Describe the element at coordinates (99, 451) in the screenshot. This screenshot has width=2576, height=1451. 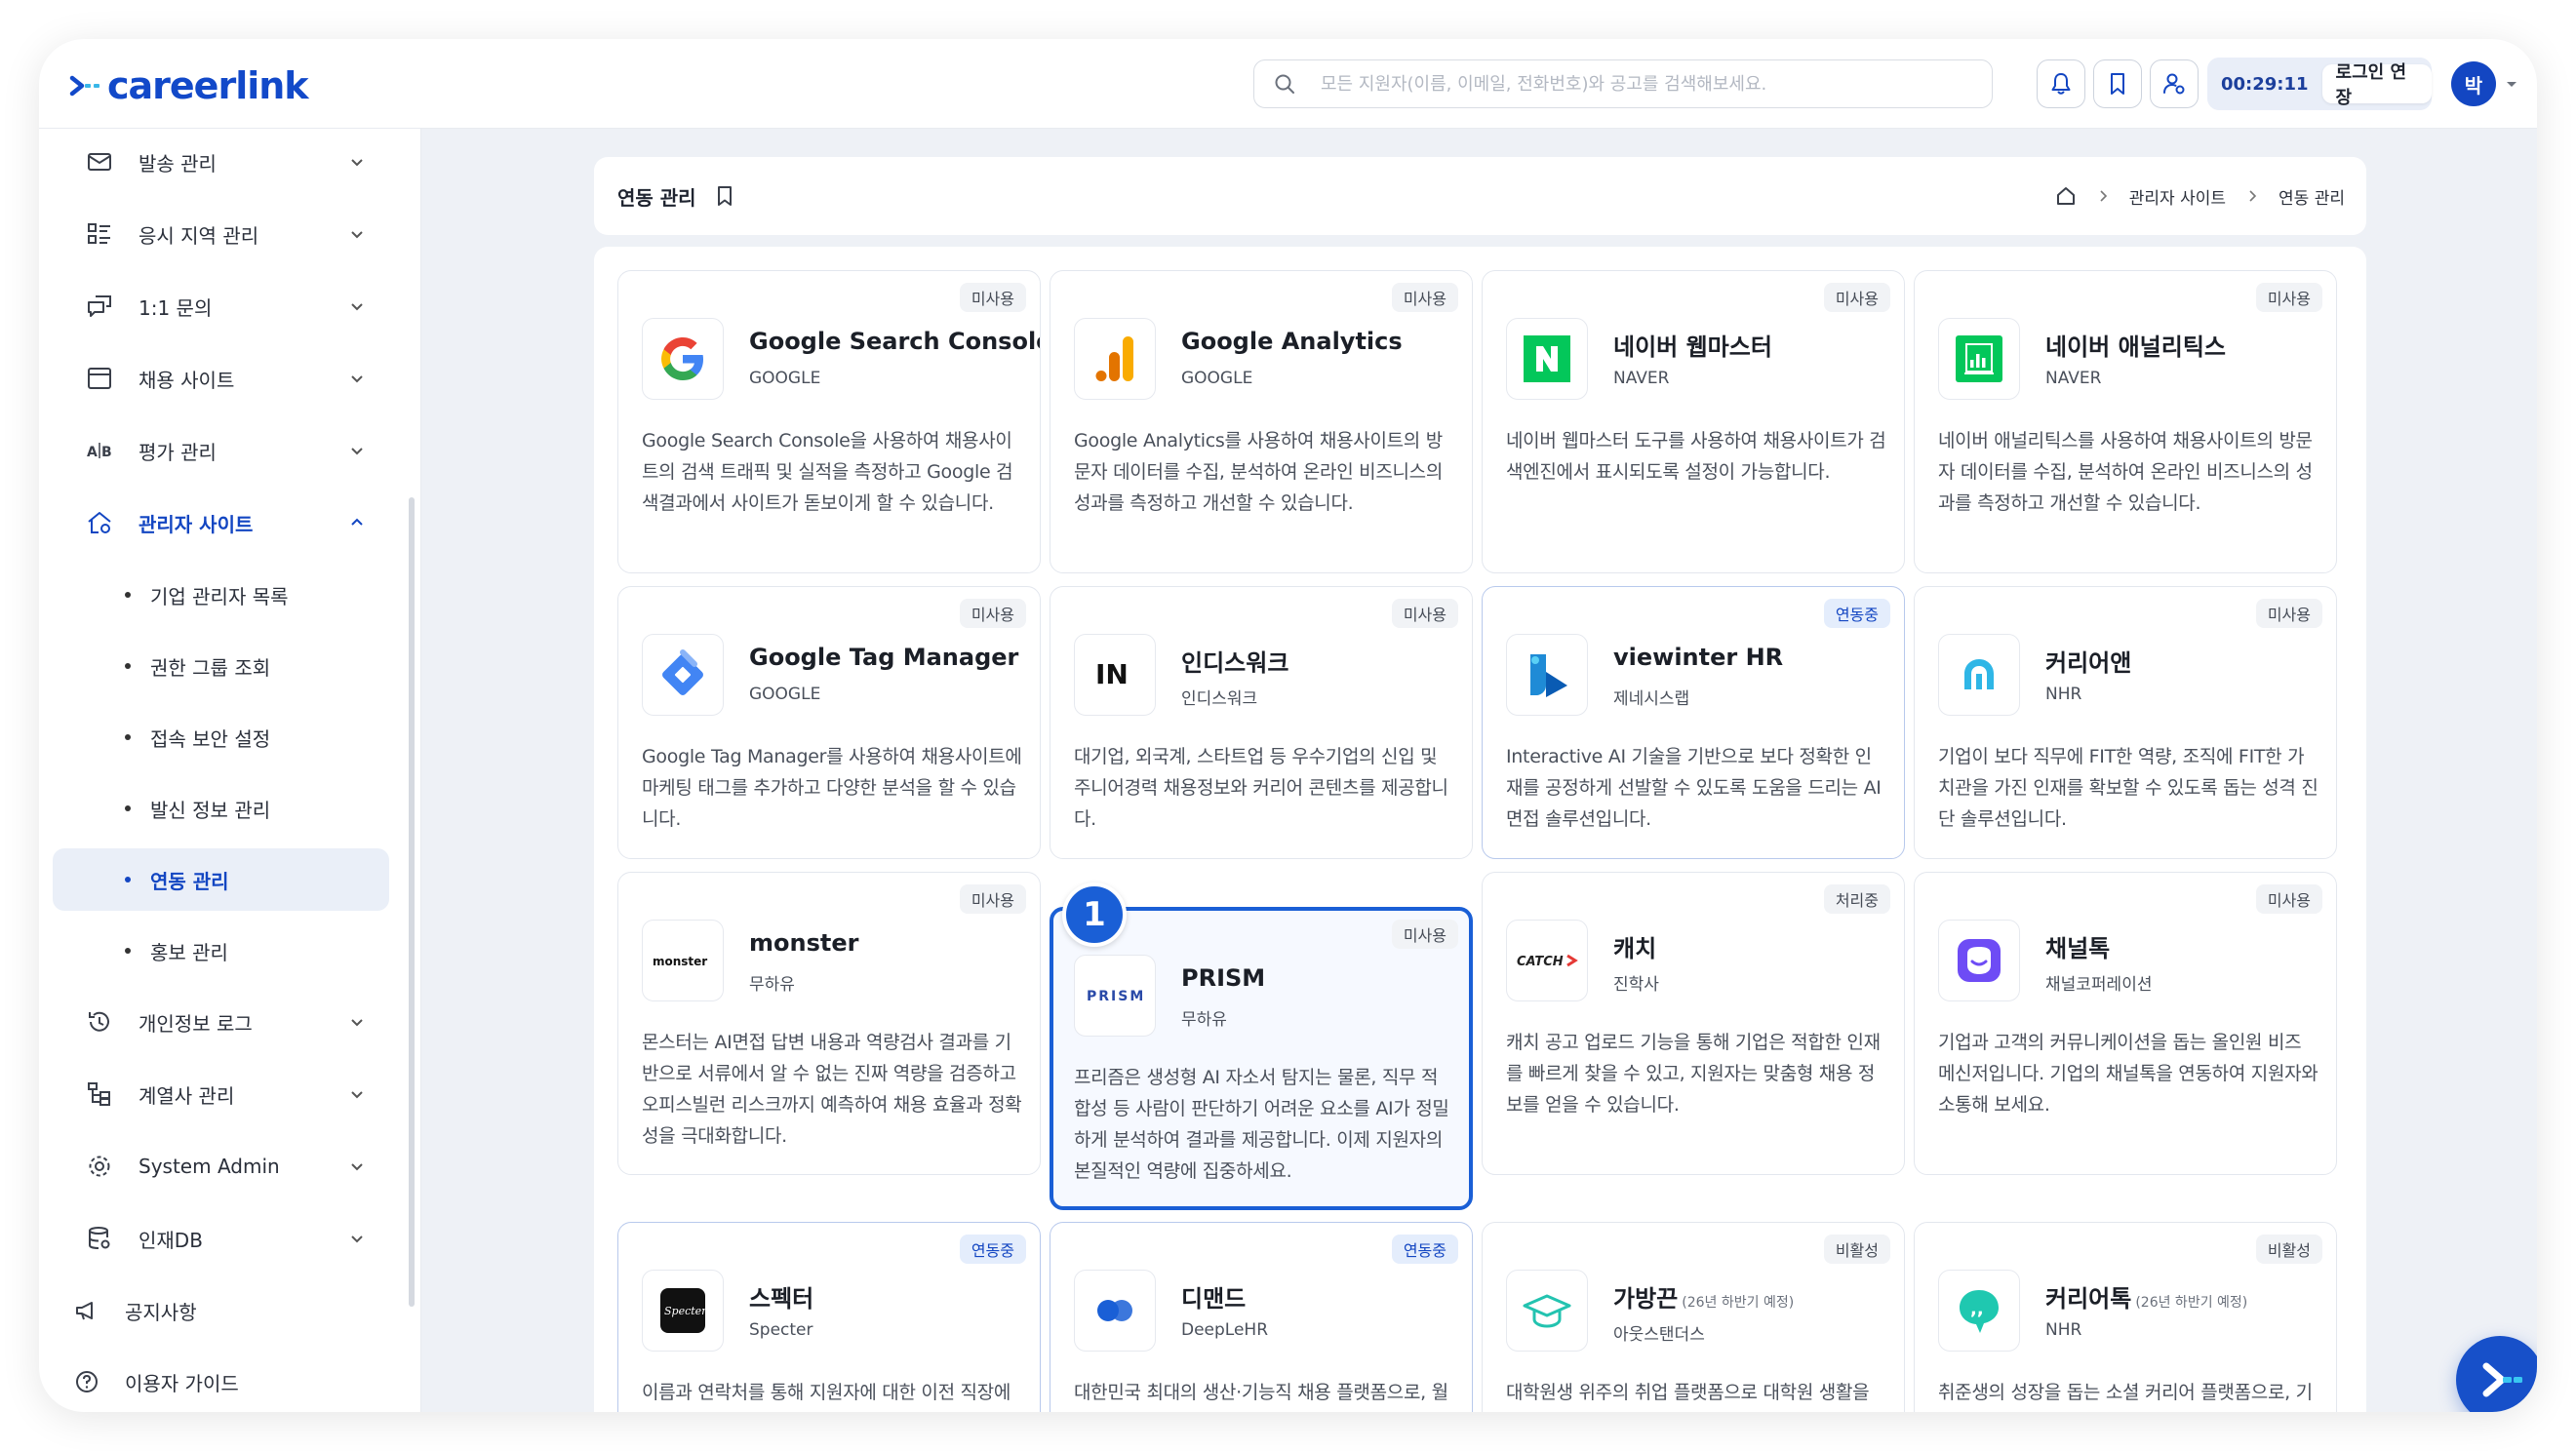
I see `ab-test-icon: AB` at that location.